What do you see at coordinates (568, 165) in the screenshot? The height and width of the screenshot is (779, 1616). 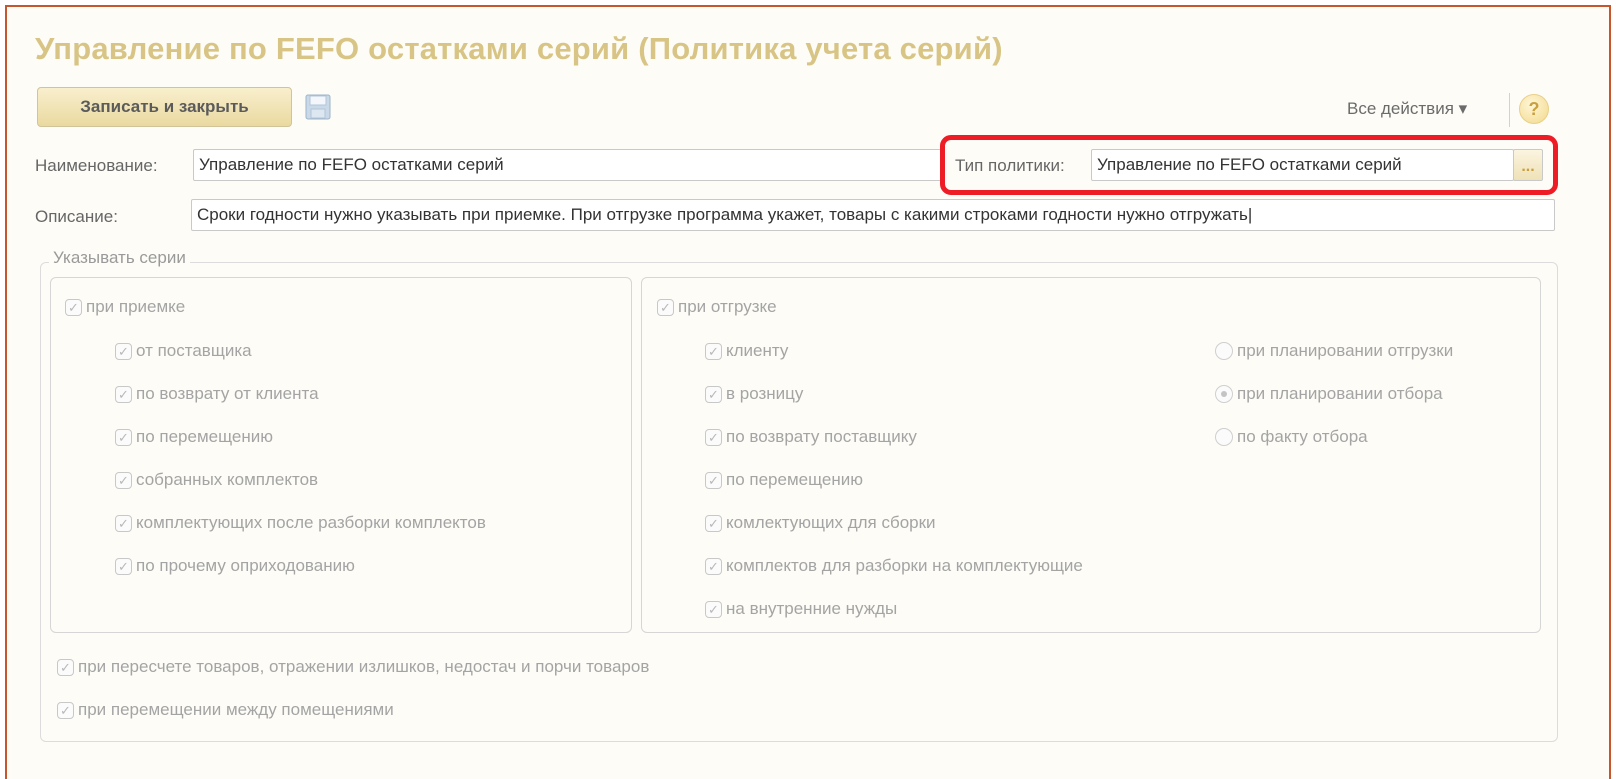 I see `name-field: Управление по FEFO остатками серий` at bounding box center [568, 165].